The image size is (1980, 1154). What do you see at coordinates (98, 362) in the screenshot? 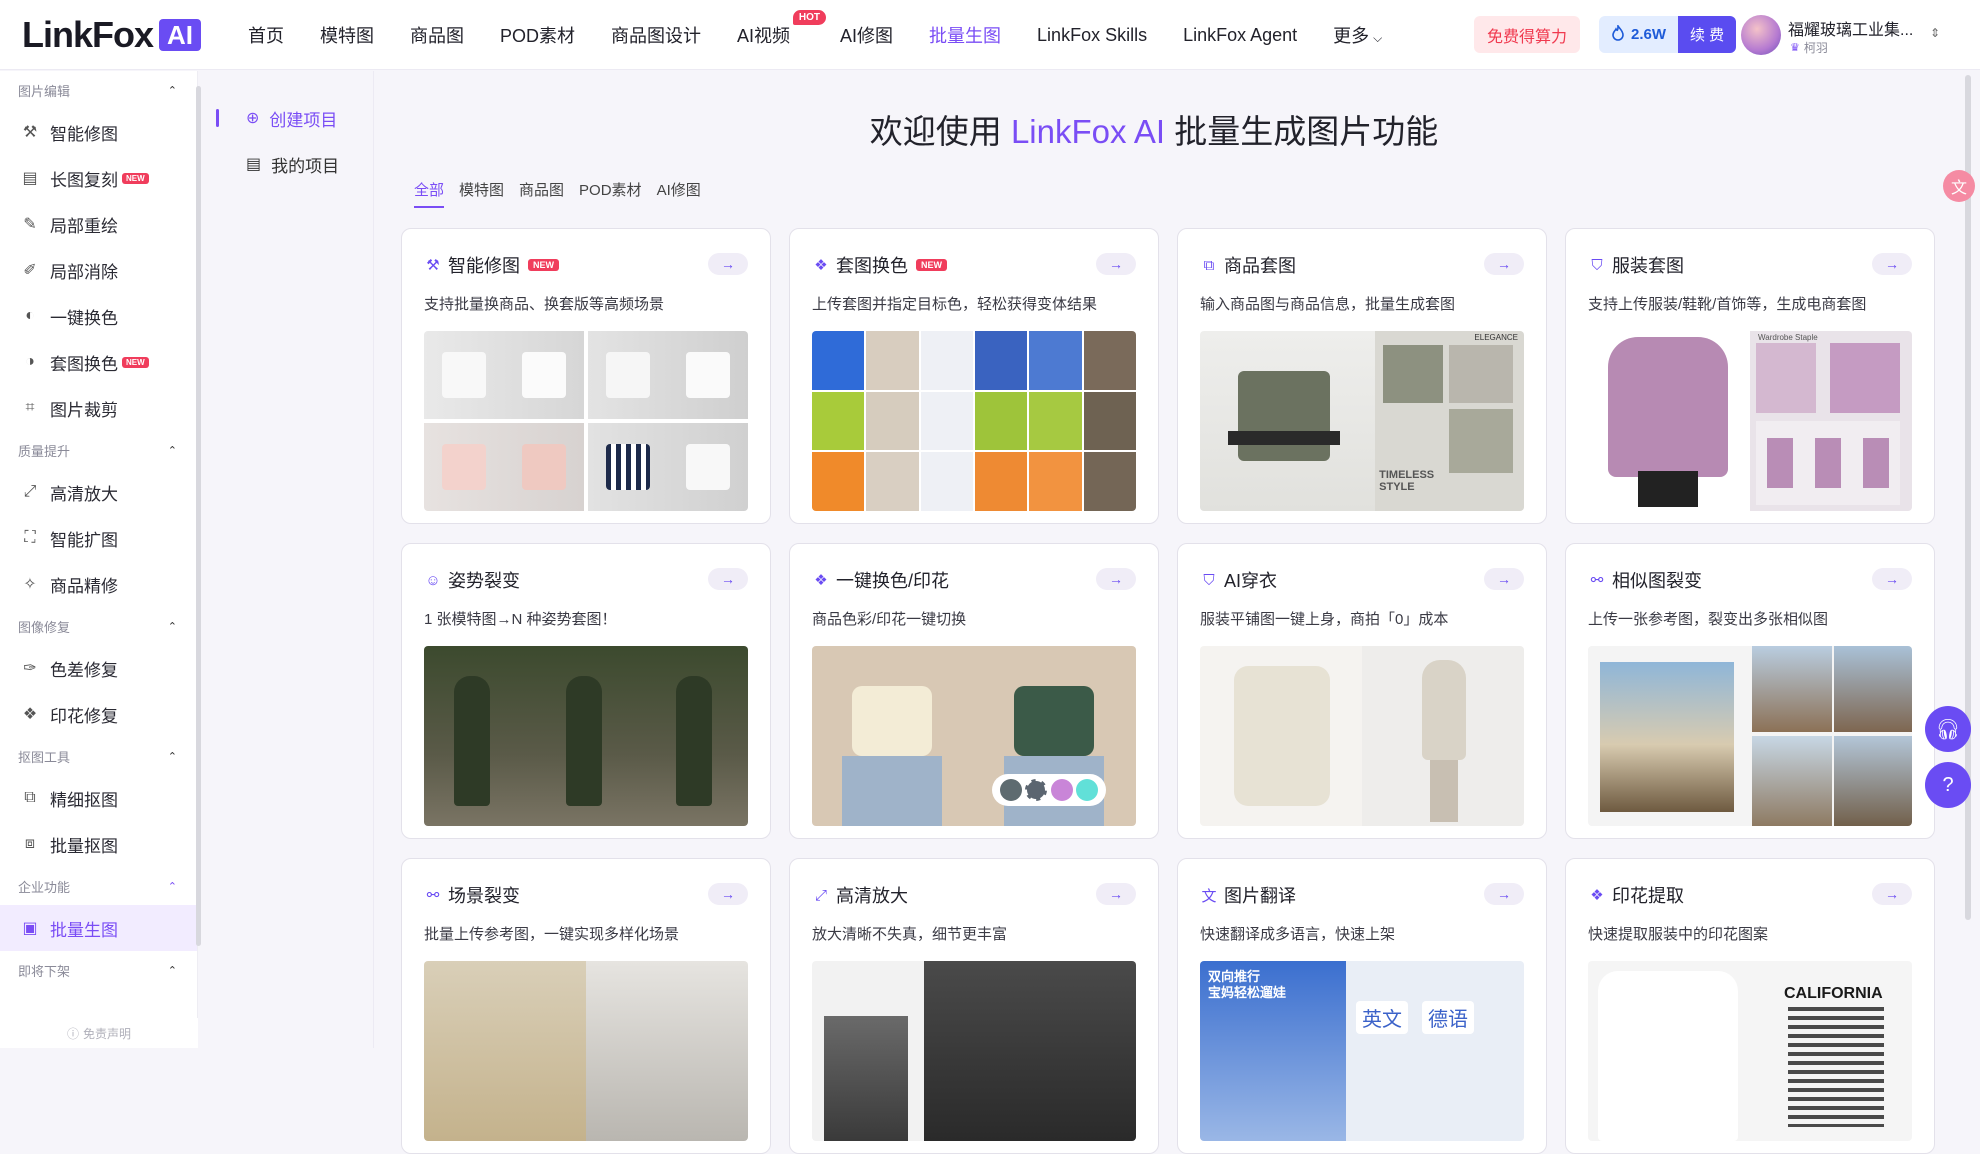
I see `sidebar-item-set-recolor: ◑ 套图换色 NEW` at bounding box center [98, 362].